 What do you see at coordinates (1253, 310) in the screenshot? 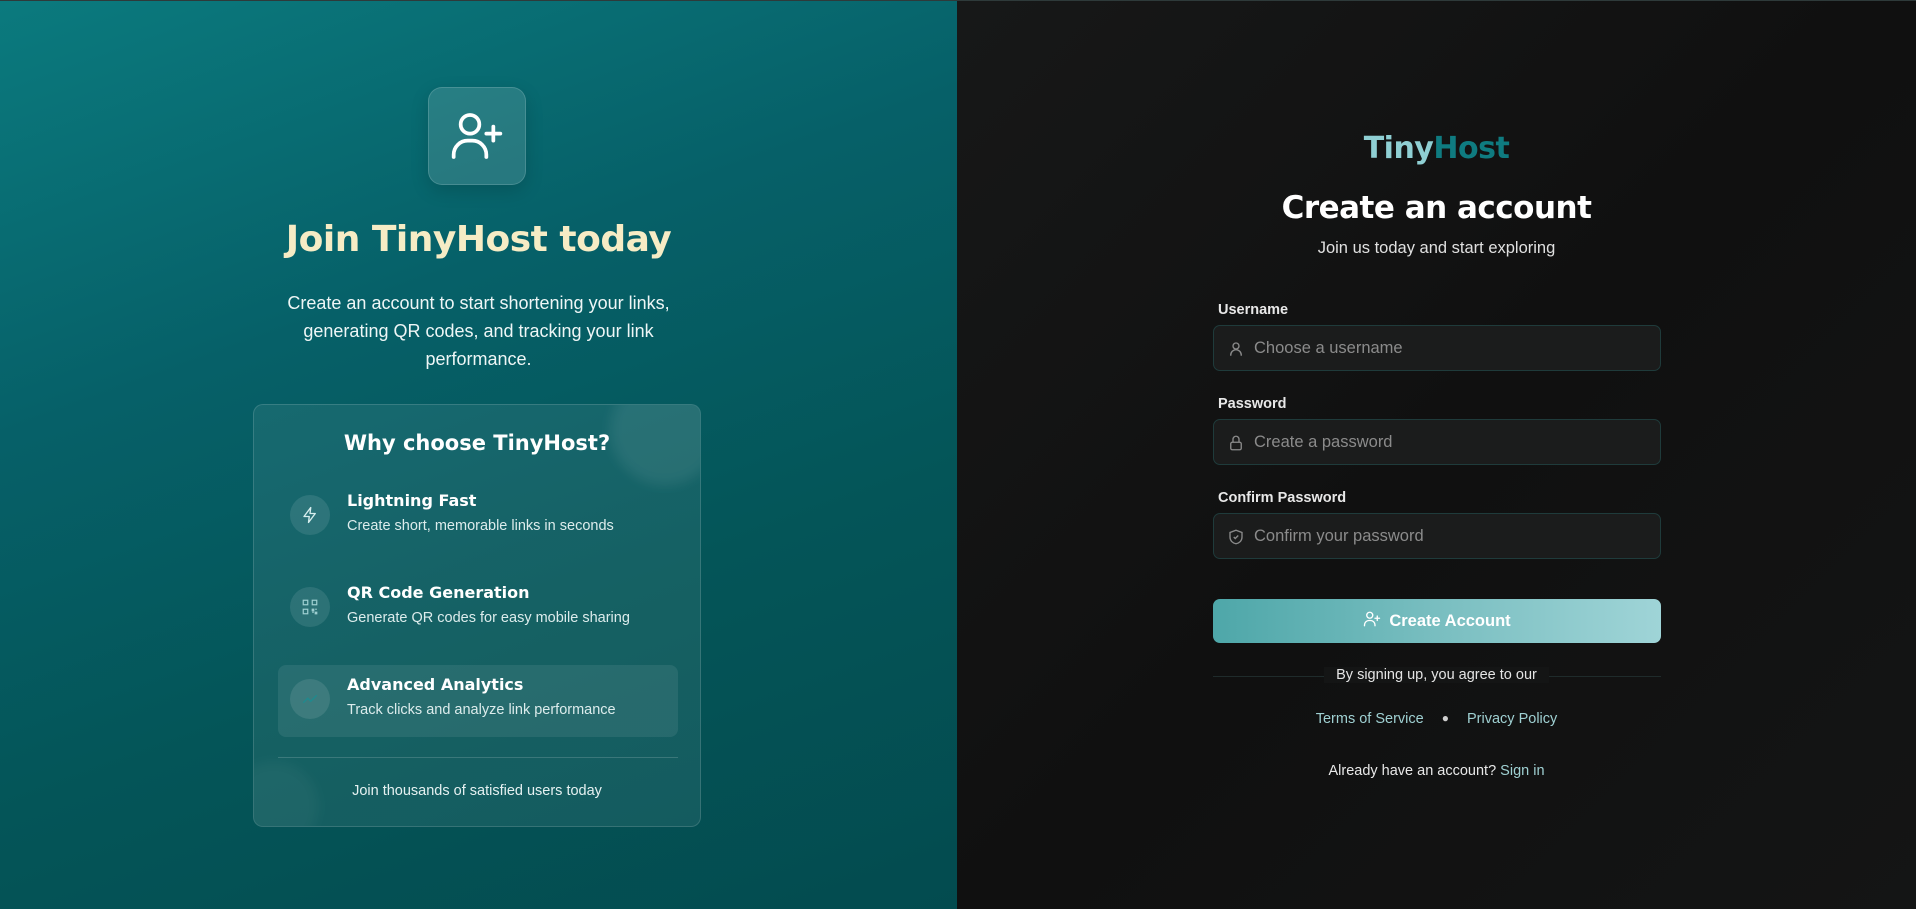
I see `username-label: Username` at bounding box center [1253, 310].